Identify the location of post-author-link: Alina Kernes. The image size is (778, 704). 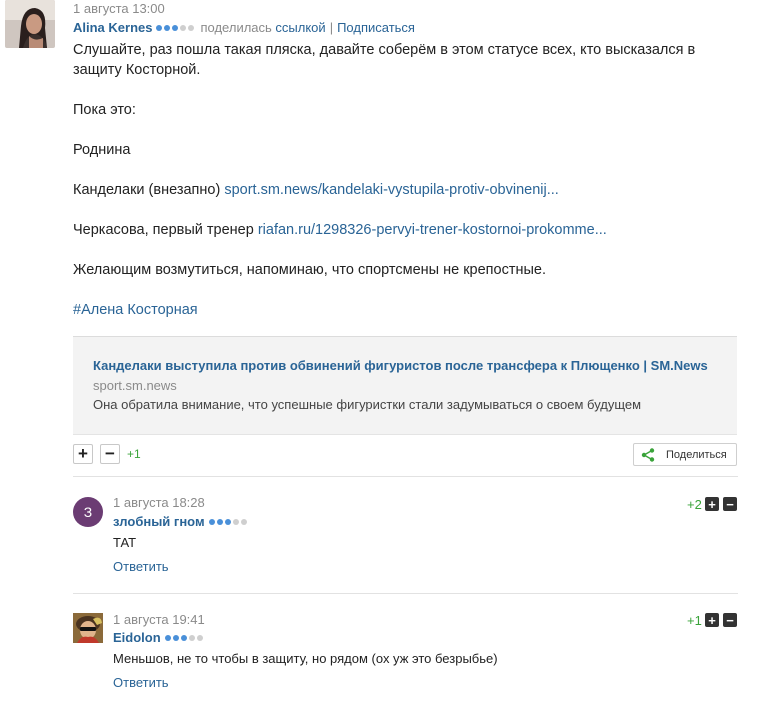
(112, 27).